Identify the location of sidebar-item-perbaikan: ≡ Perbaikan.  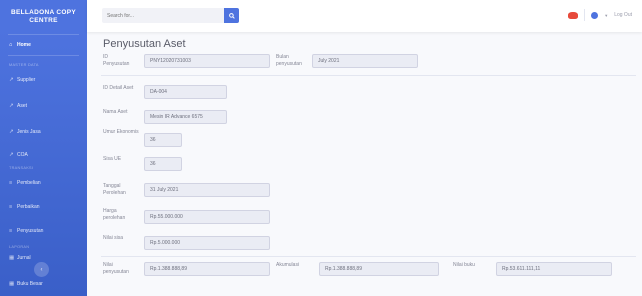
(43, 207).